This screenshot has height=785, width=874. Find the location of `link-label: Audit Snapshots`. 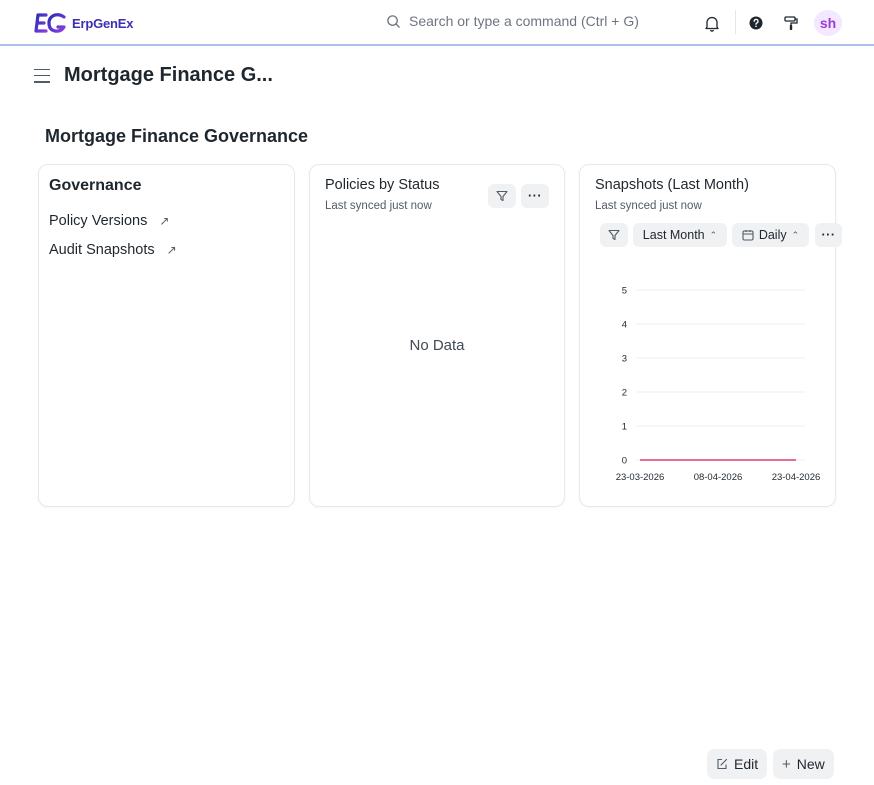

link-label: Audit Snapshots is located at coordinates (102, 250).